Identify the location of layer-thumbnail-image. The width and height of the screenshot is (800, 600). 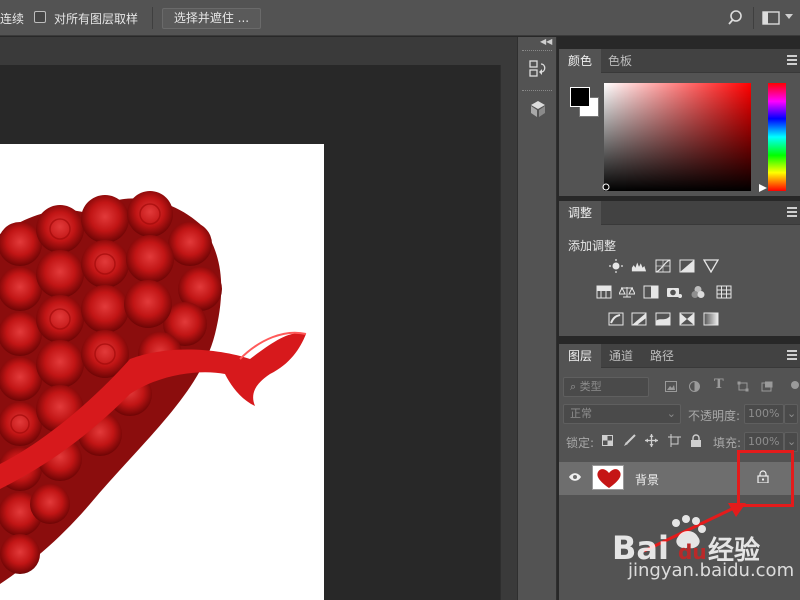
(609, 478).